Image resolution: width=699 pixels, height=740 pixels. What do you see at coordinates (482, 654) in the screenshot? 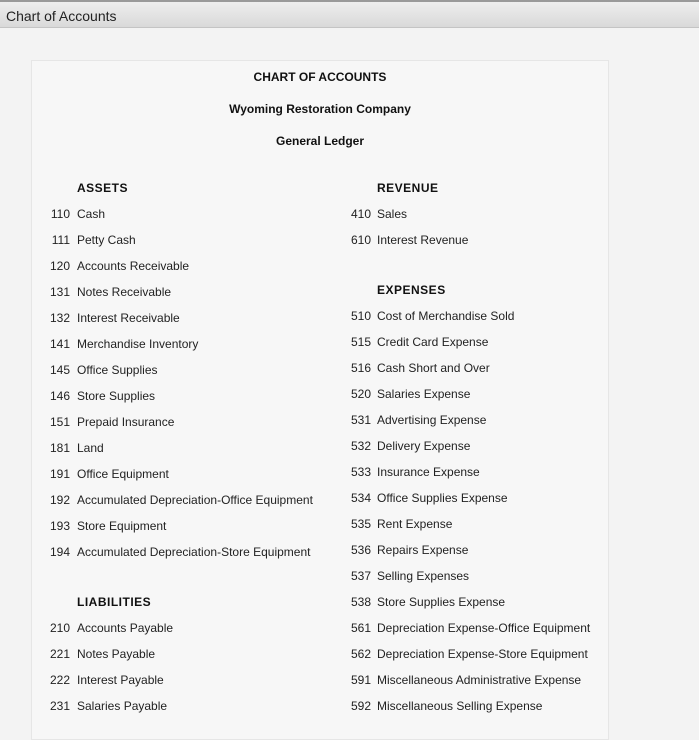
I see `account-name: Depreciation Expense-Store Equipment` at bounding box center [482, 654].